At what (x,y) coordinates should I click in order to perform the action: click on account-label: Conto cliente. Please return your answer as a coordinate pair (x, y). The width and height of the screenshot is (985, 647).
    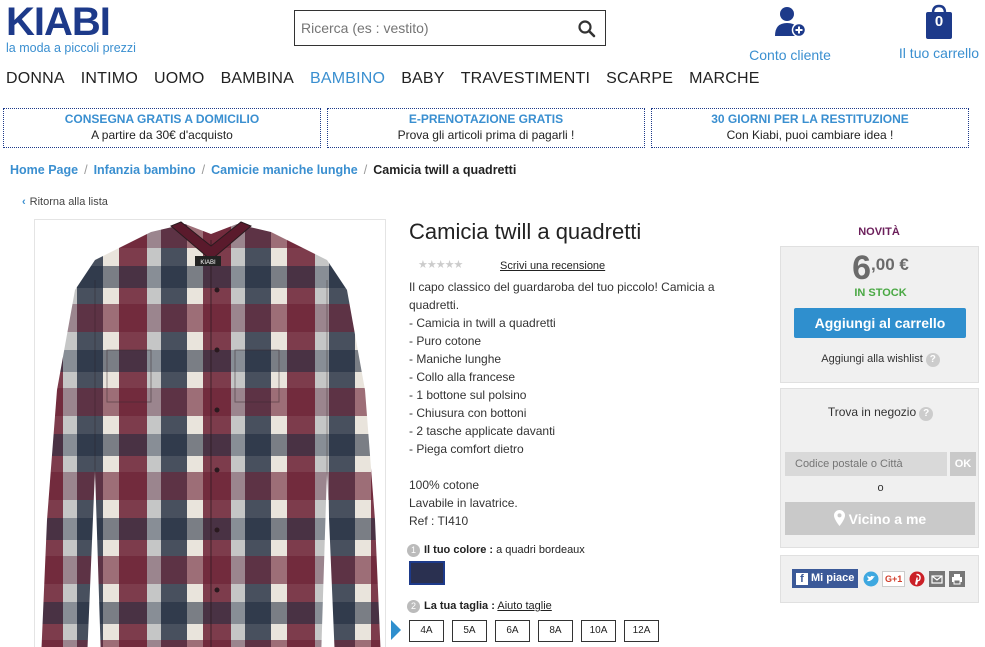
    Looking at the image, I should click on (790, 55).